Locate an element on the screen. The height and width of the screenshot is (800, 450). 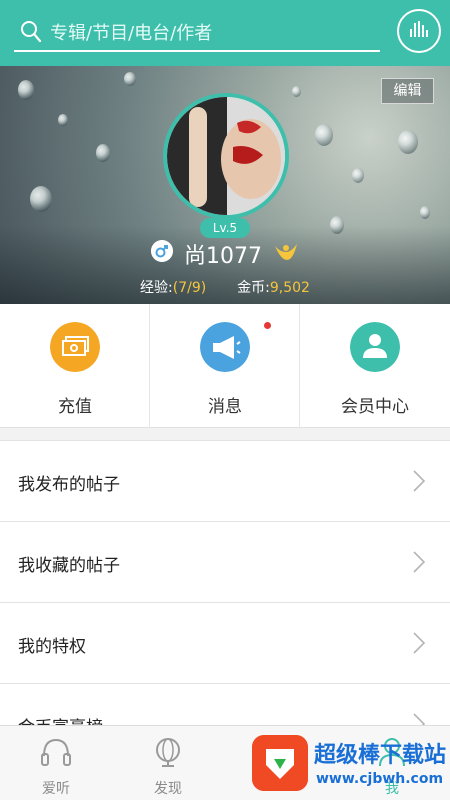
avatar-image is located at coordinates (226, 156).